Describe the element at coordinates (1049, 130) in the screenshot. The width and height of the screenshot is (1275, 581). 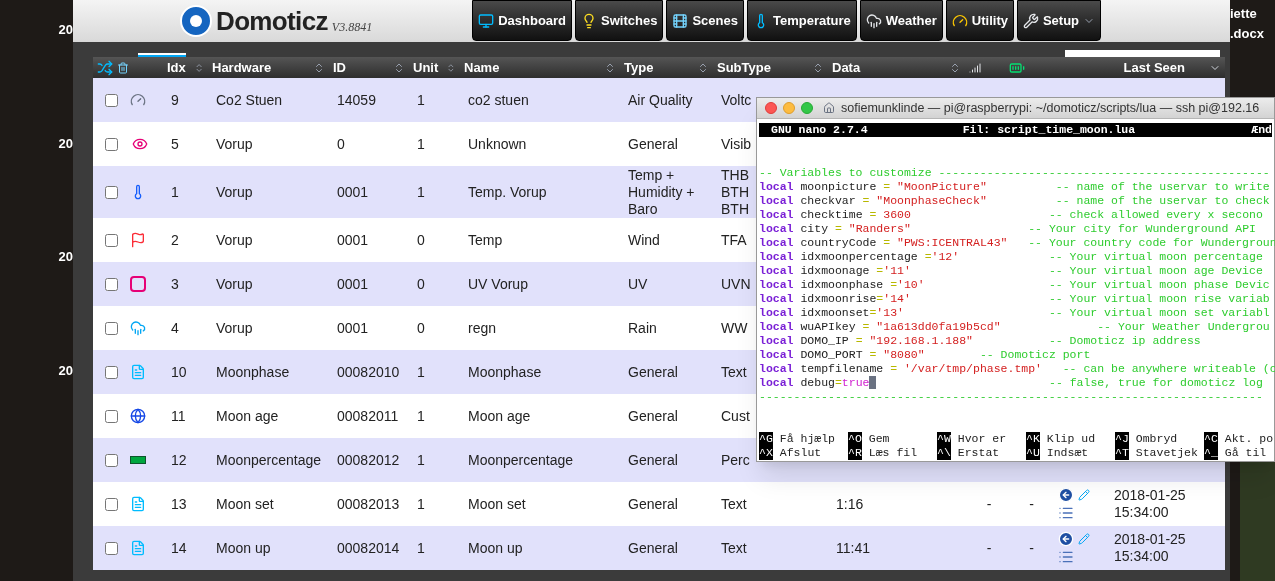
I see `file-name: Fil: script_time_moon.lua` at that location.